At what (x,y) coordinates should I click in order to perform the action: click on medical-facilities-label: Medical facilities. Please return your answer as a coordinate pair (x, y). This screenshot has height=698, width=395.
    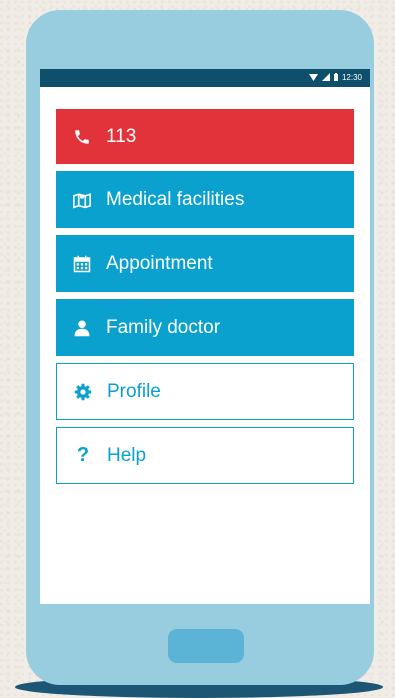
    Looking at the image, I should click on (175, 199).